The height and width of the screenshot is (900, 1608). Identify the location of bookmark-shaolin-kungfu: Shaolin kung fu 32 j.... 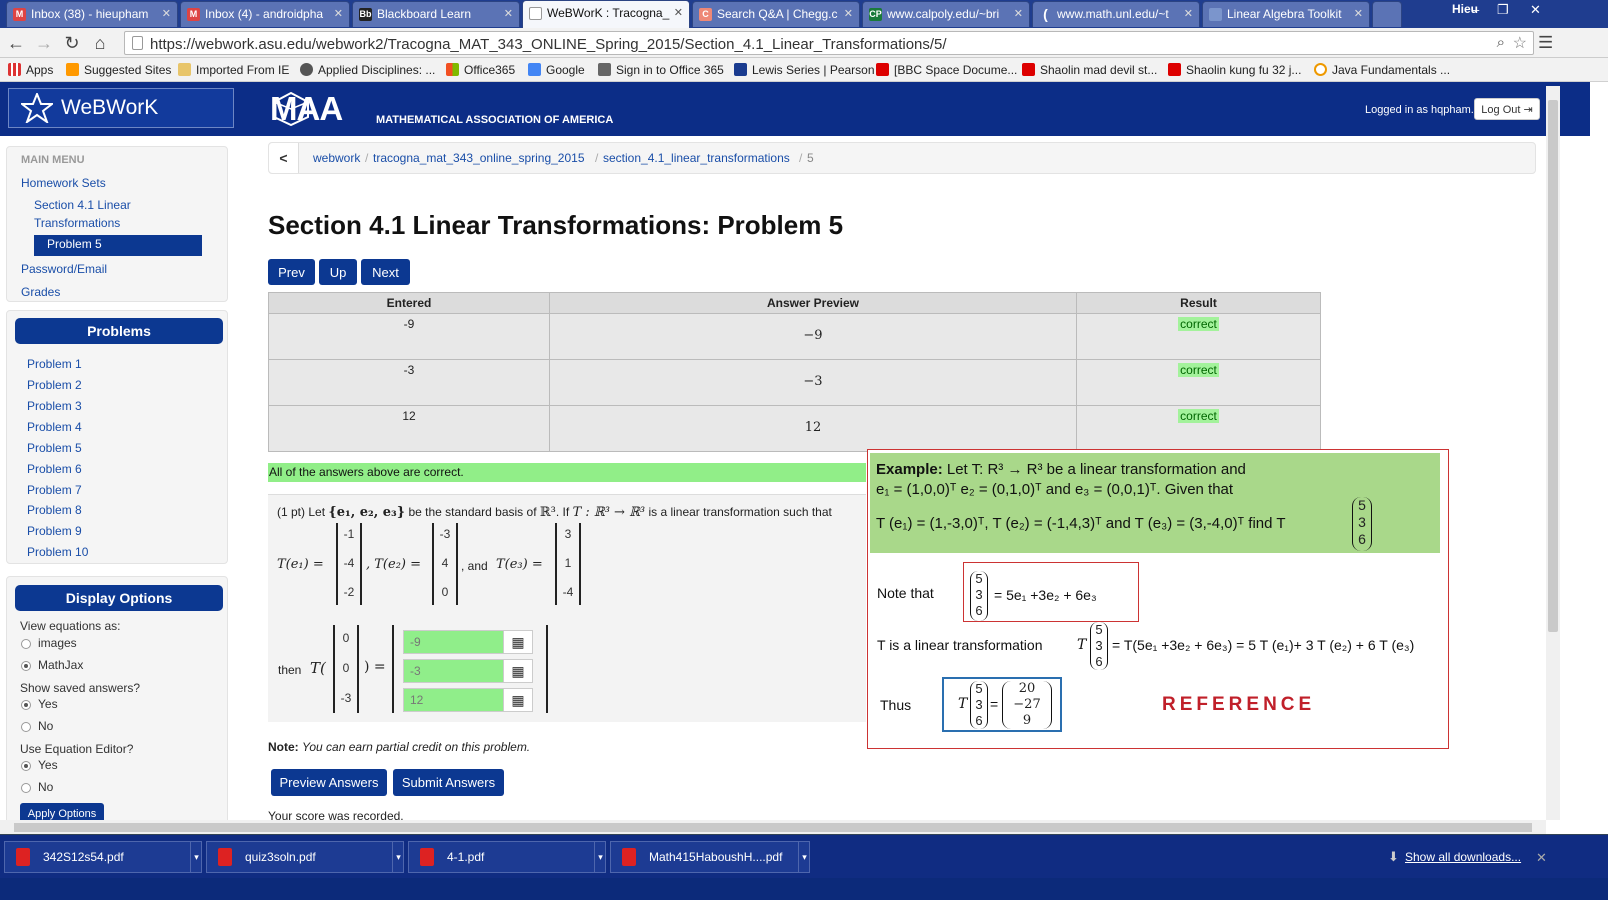
(1234, 70).